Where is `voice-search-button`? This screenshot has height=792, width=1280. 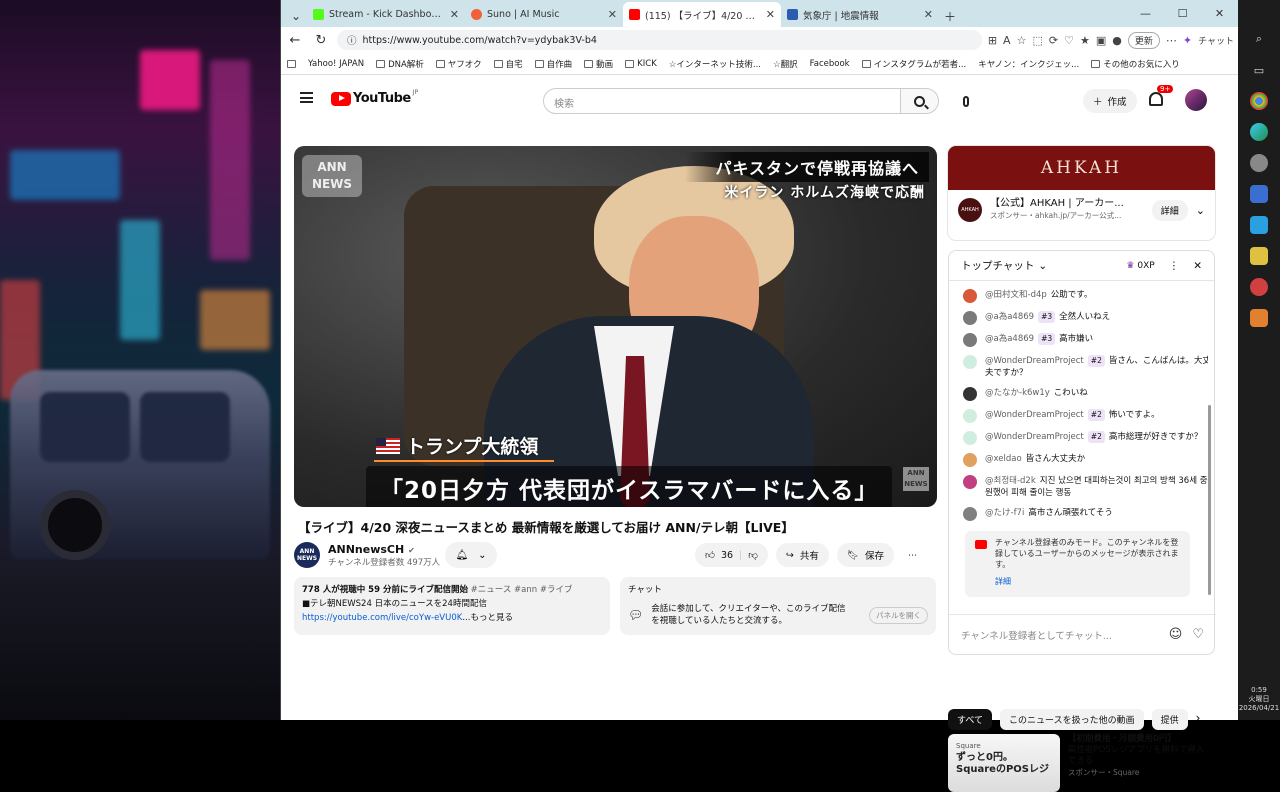
voice-search-button is located at coordinates (966, 101).